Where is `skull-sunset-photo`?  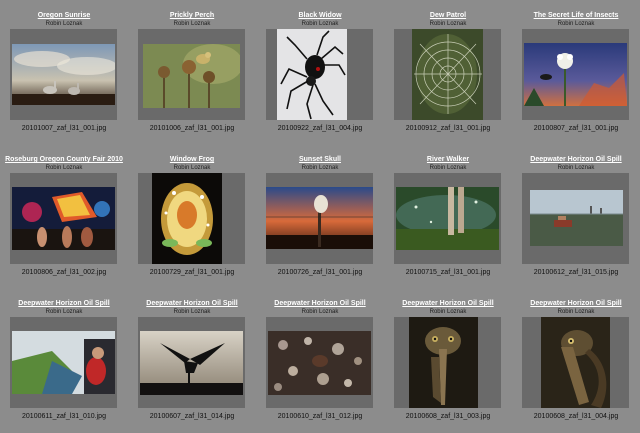
skull-sunset-photo is located at coordinates (319, 218).